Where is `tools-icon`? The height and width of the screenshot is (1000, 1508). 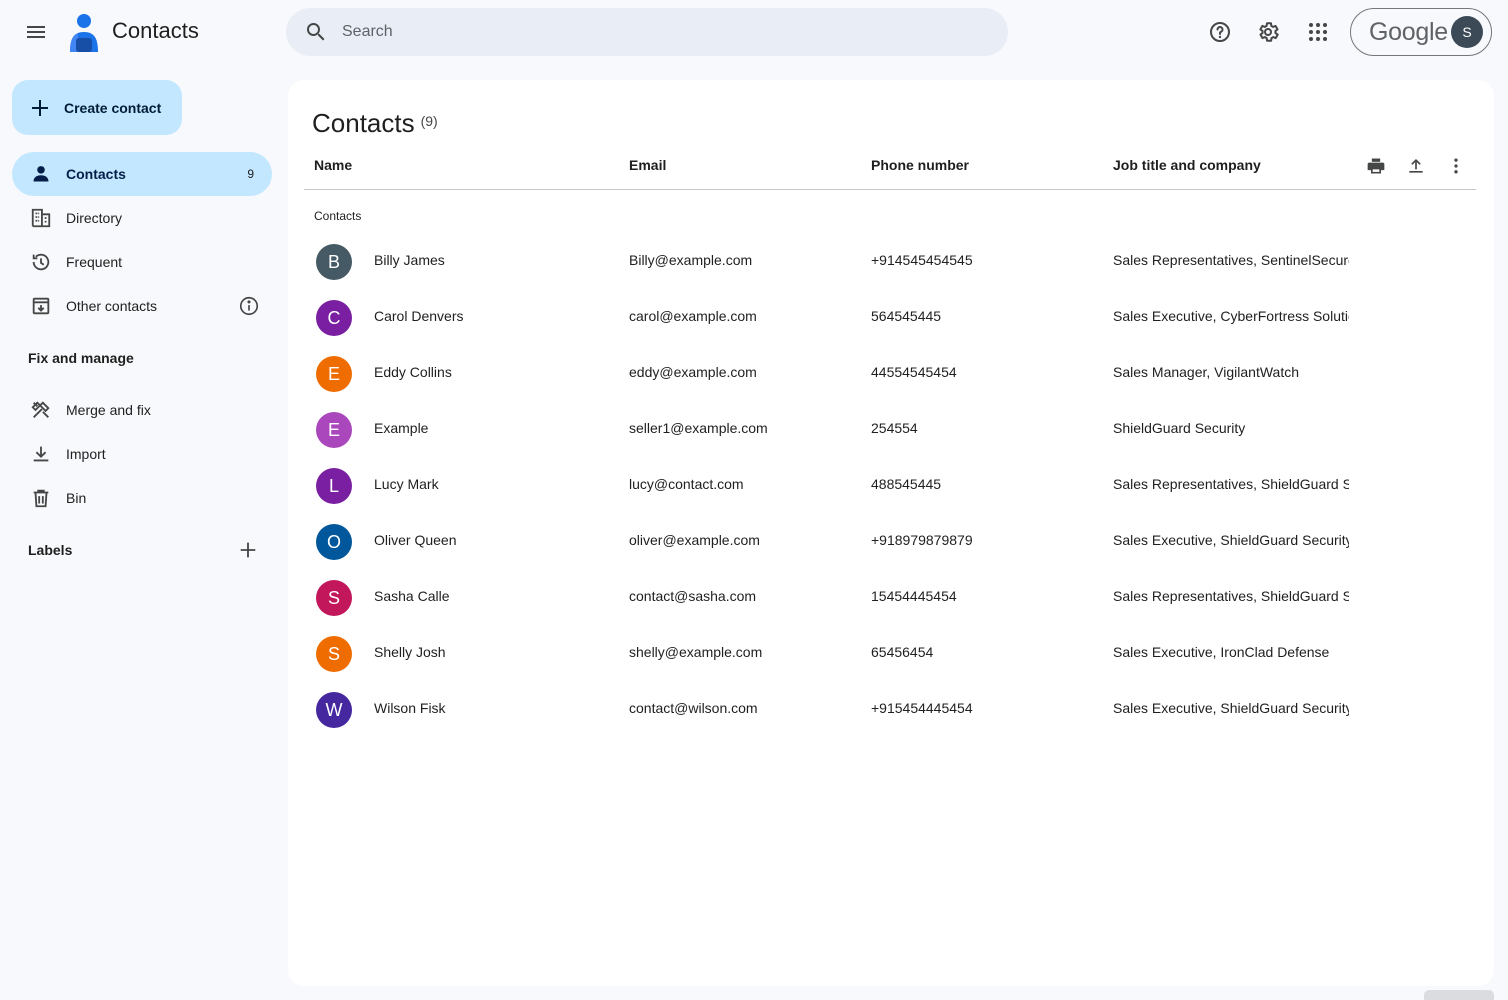
tools-icon is located at coordinates (39, 410).